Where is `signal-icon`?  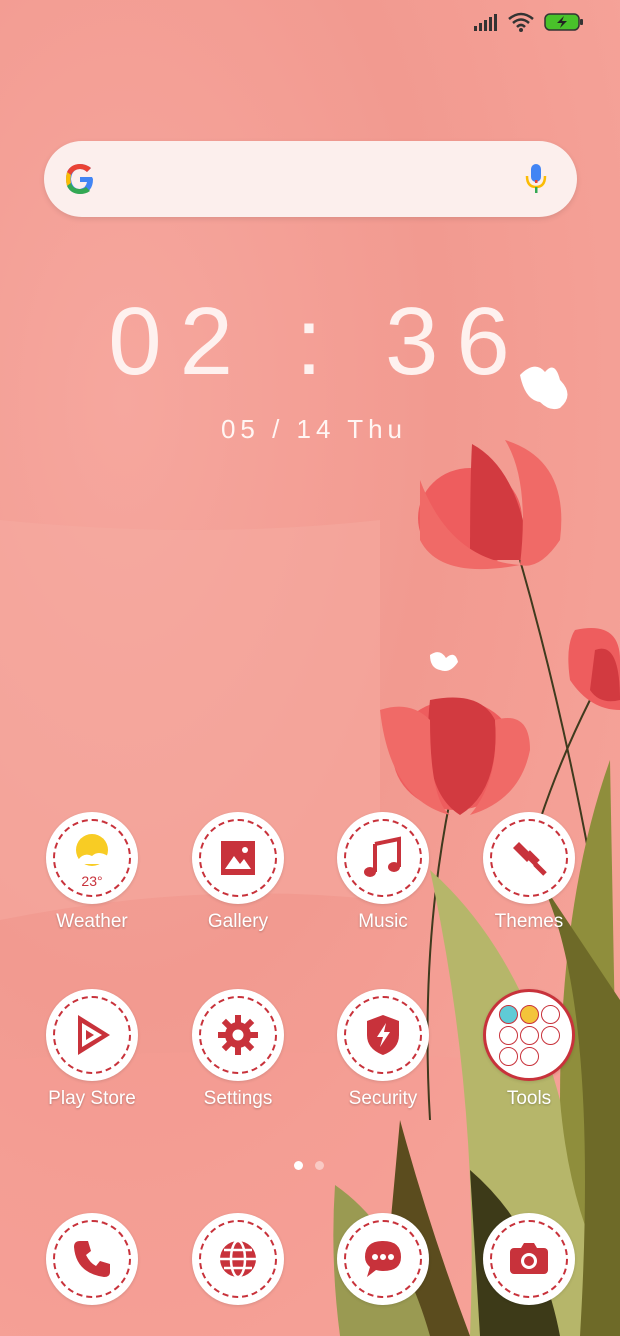
signal-icon is located at coordinates (485, 22).